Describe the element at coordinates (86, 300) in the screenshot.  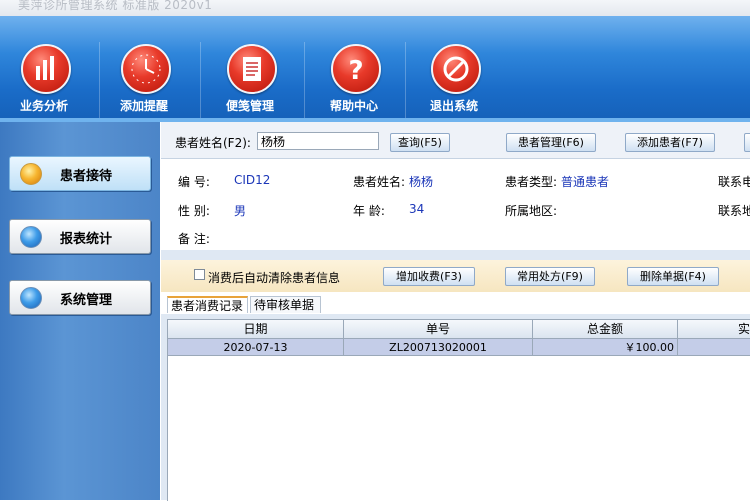
I see `sidebar-item-label: 系统管理` at that location.